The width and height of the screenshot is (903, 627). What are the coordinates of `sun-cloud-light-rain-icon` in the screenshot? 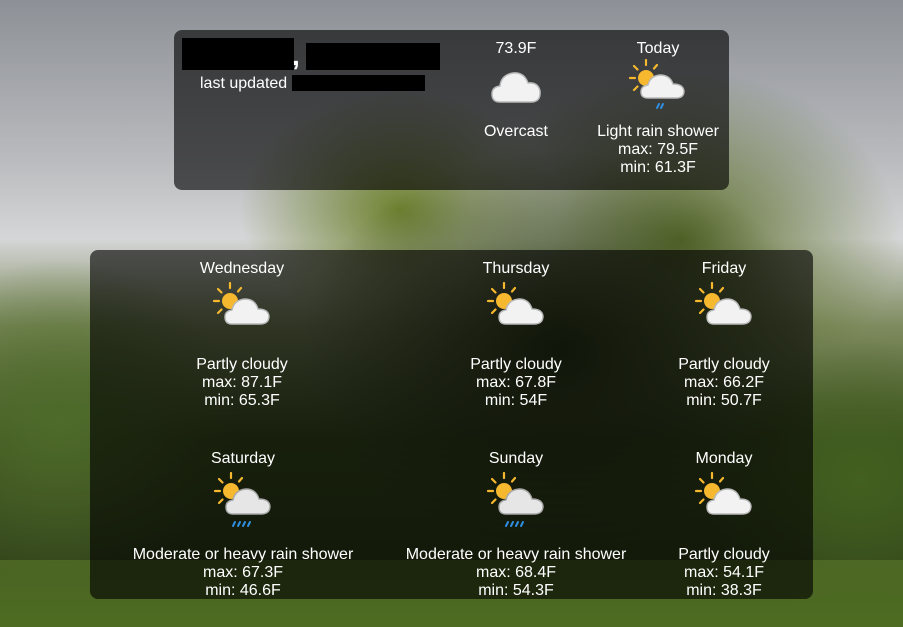 It's located at (656, 83).